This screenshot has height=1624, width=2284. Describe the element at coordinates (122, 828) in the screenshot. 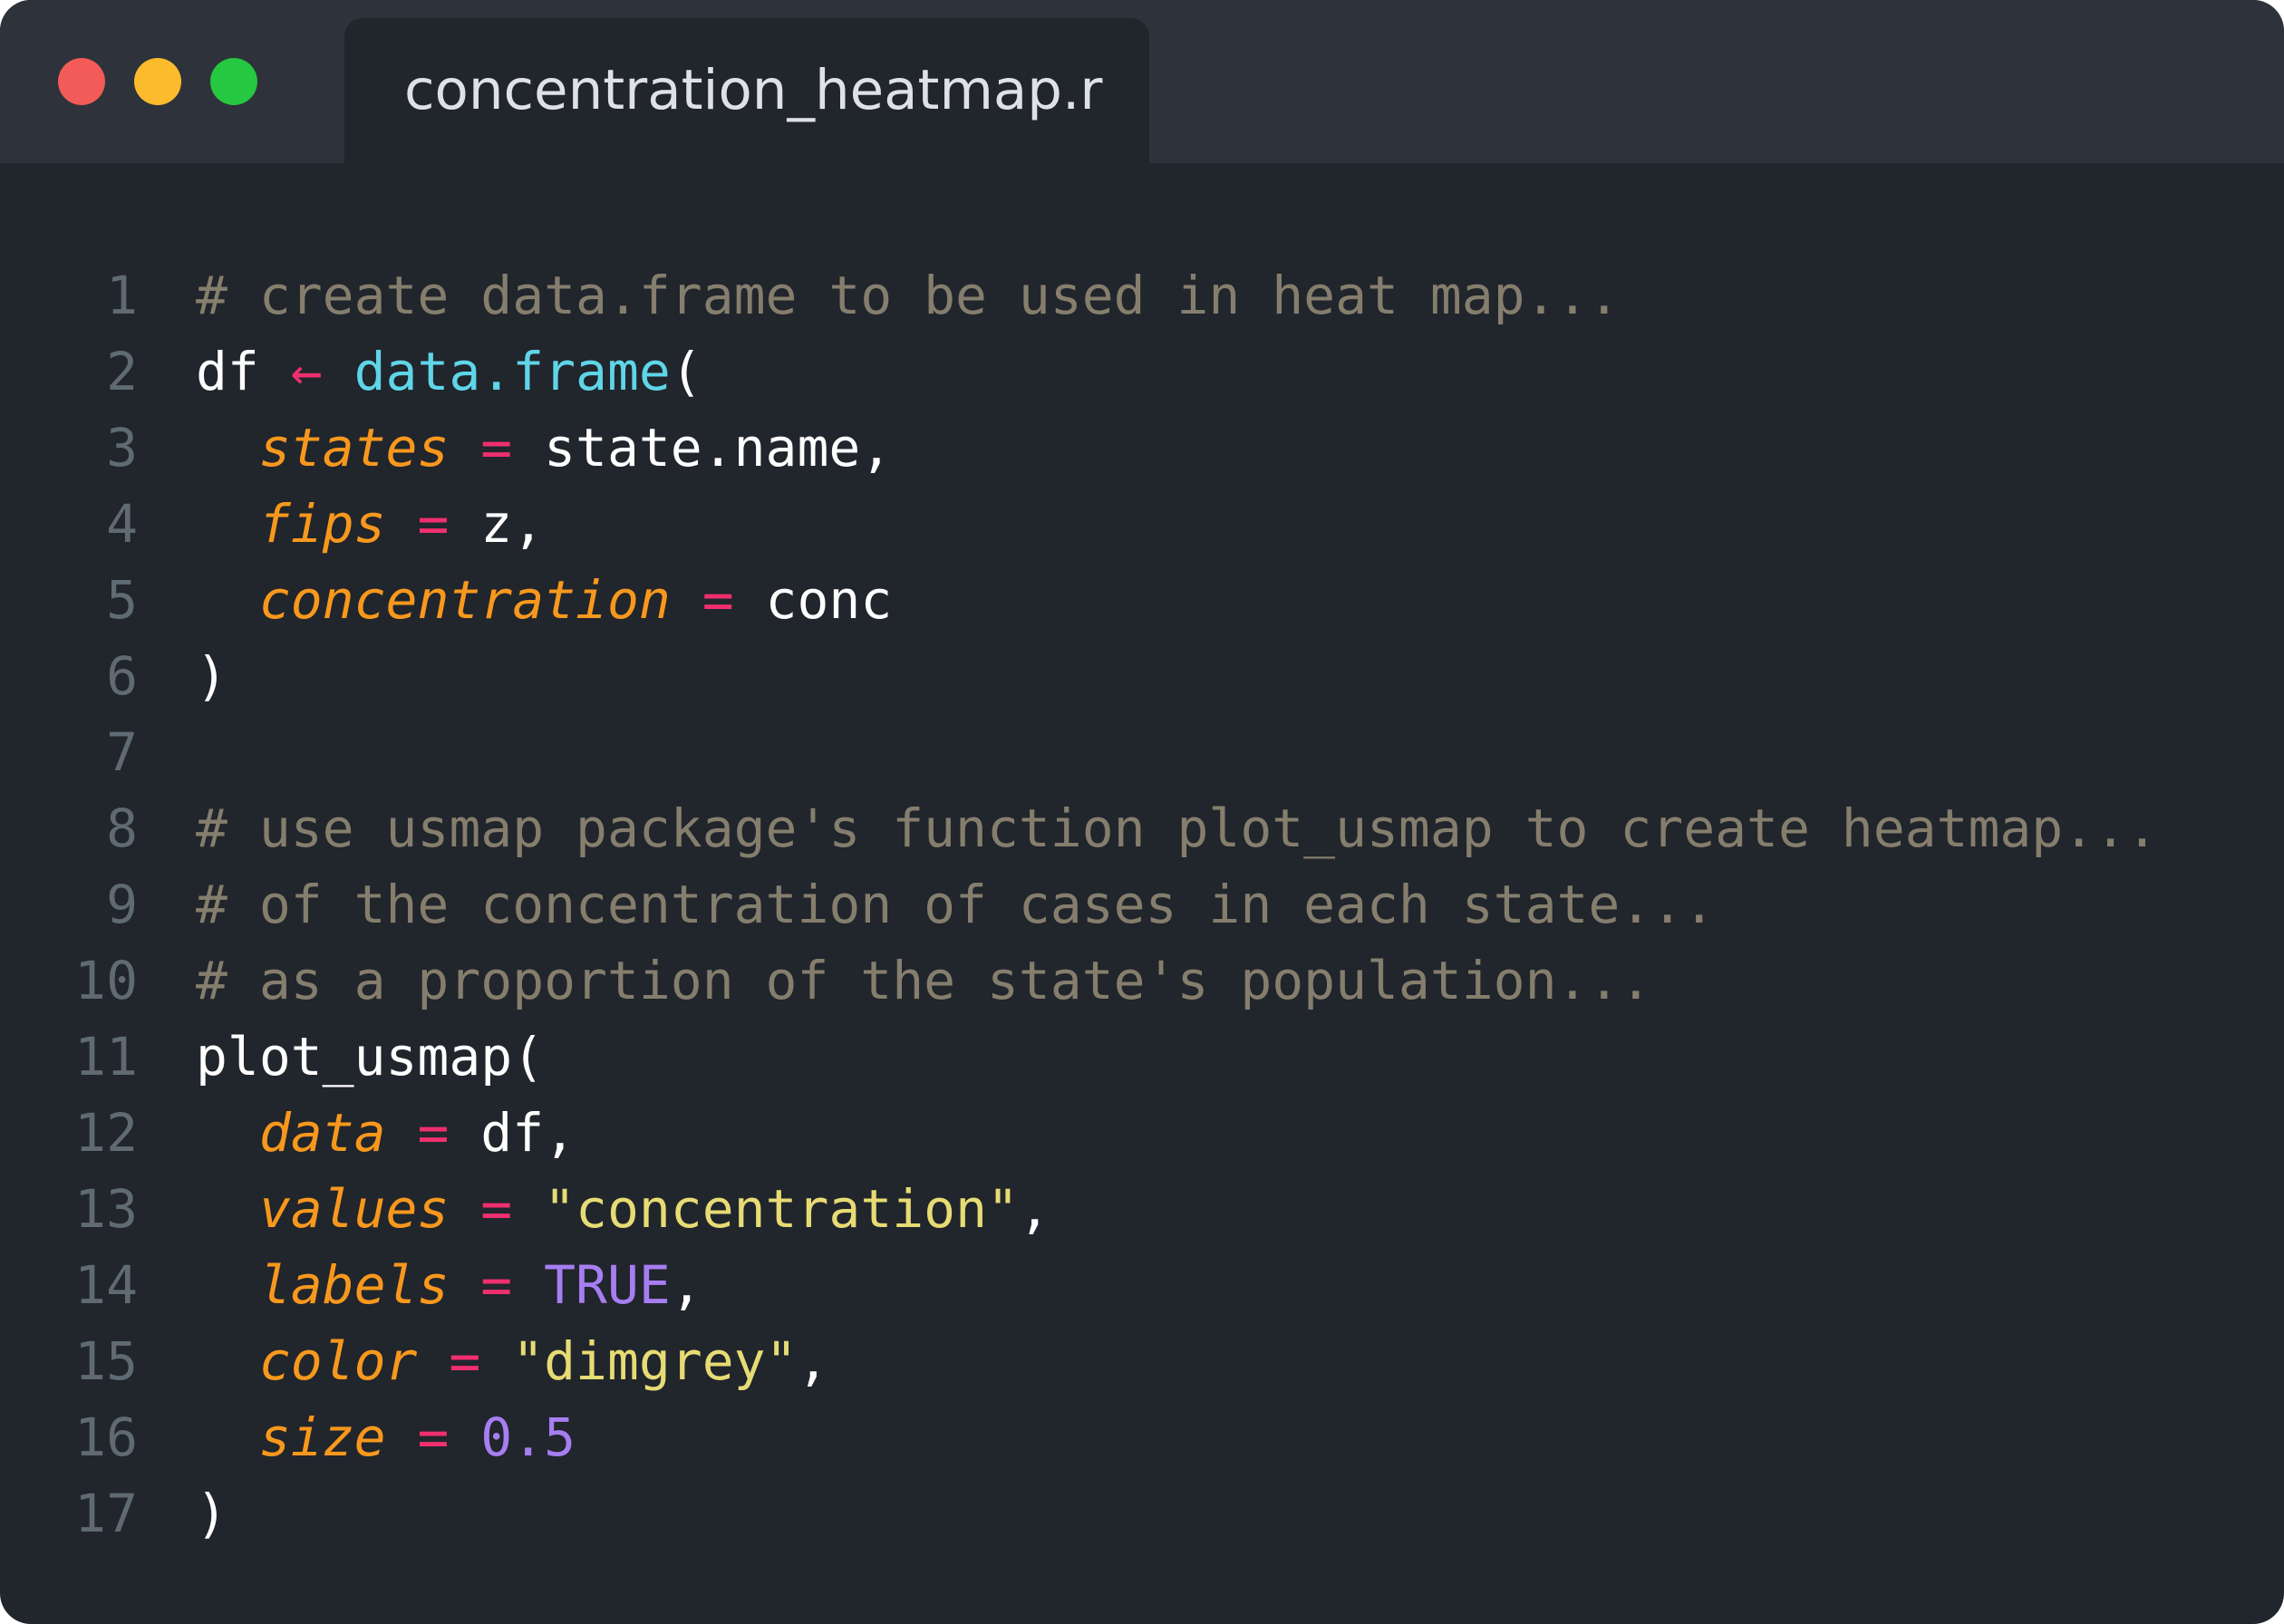

I see `line-number: 8` at that location.